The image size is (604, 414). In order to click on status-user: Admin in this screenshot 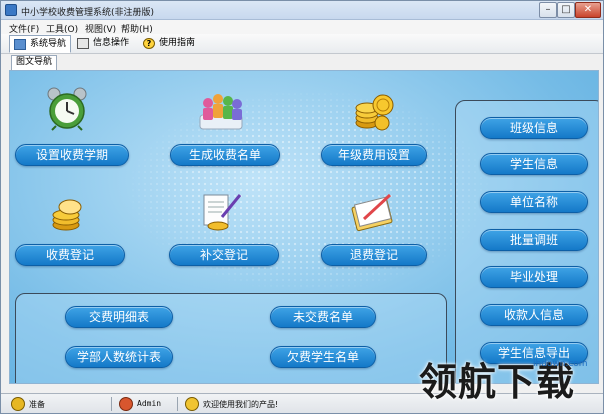, I will do `click(149, 403)`.